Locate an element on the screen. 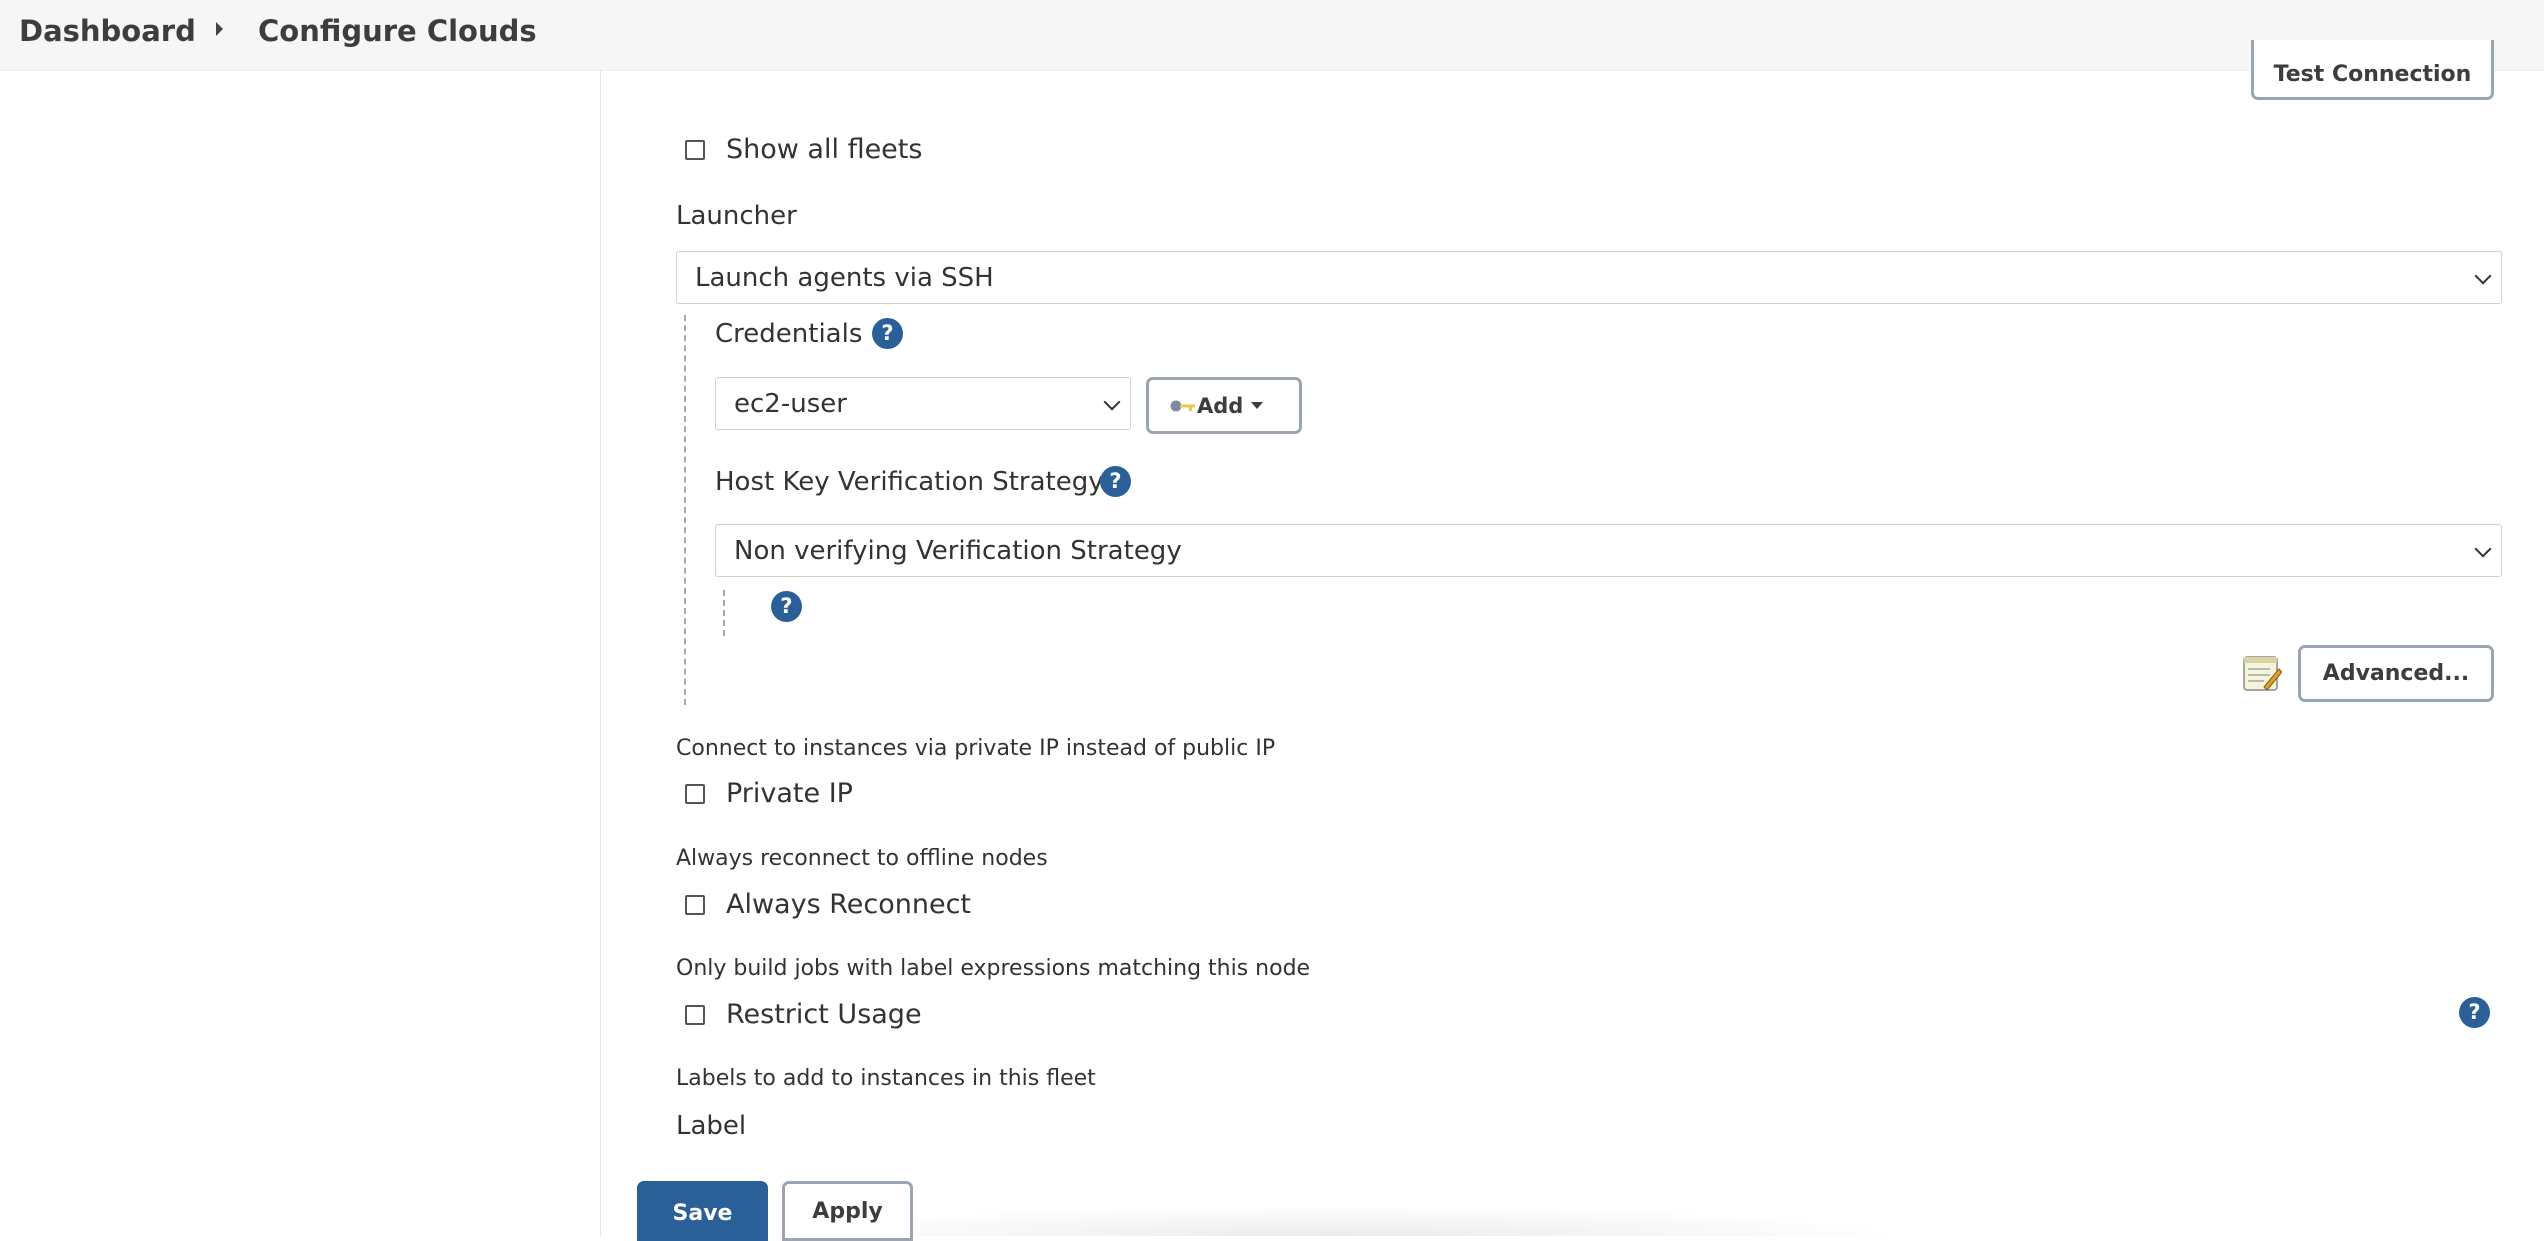 The width and height of the screenshot is (2544, 1241). apply-button-label: Apply is located at coordinates (847, 1211).